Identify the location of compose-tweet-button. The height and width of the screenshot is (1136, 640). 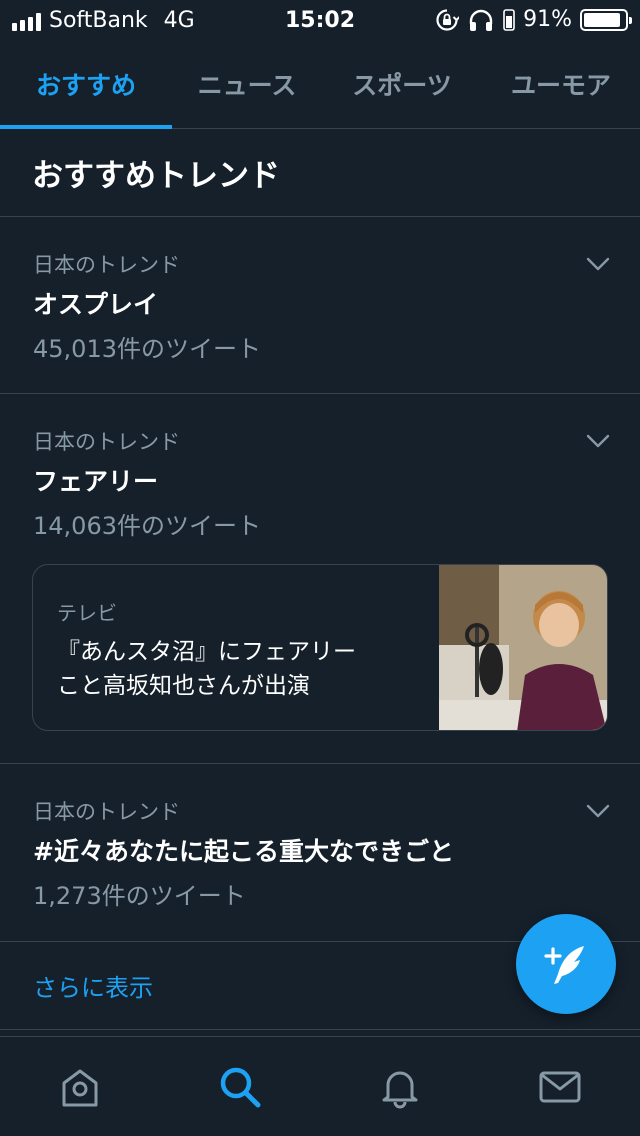
(566, 964).